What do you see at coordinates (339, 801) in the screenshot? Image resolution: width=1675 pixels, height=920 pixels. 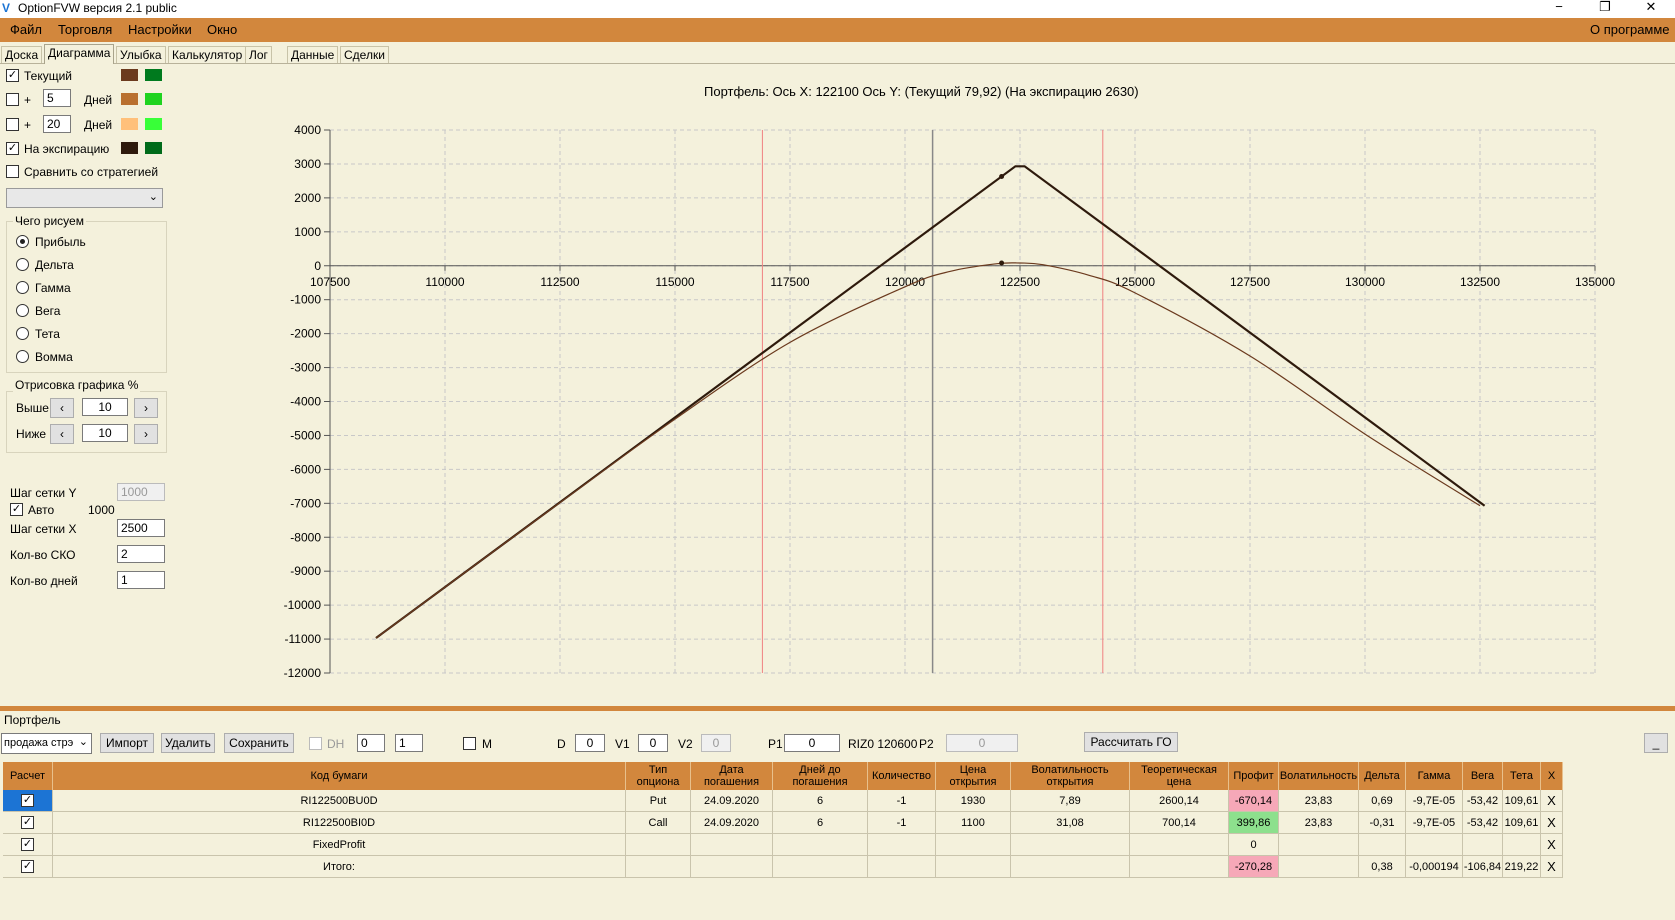 I see `cell-code: RI122500BU0D` at bounding box center [339, 801].